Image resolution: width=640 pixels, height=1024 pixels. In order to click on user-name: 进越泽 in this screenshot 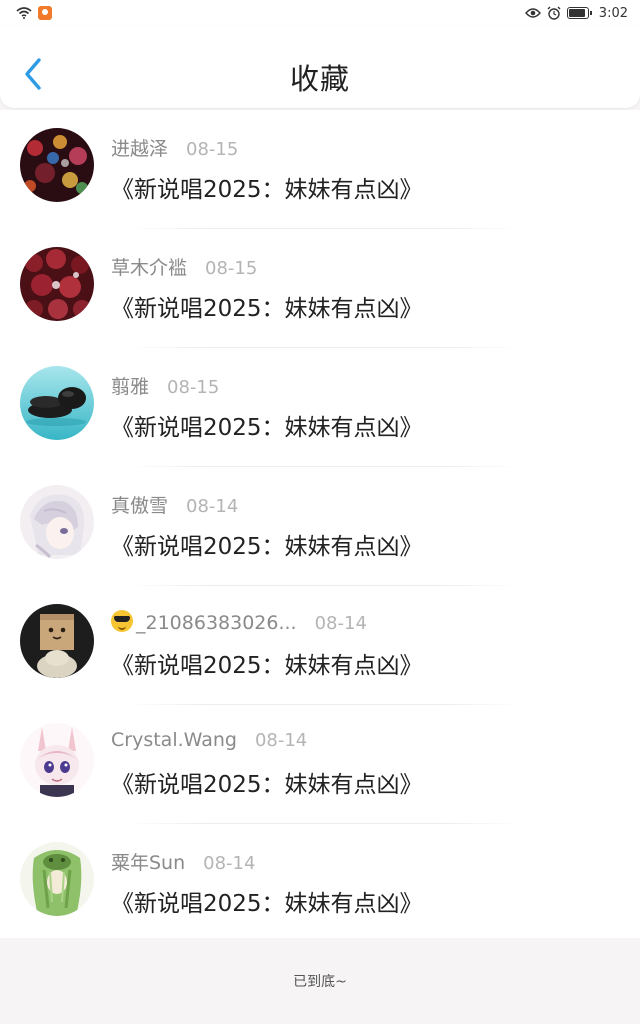, I will do `click(139, 147)`.